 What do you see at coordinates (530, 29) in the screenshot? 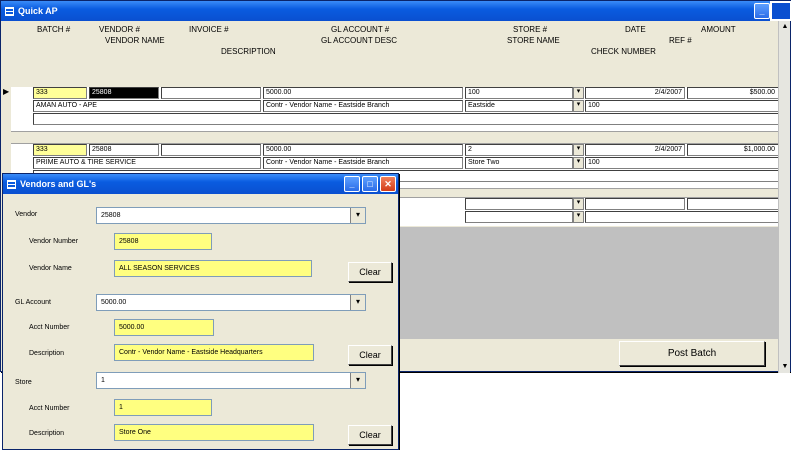
I see `header-store-num: STORE #` at bounding box center [530, 29].